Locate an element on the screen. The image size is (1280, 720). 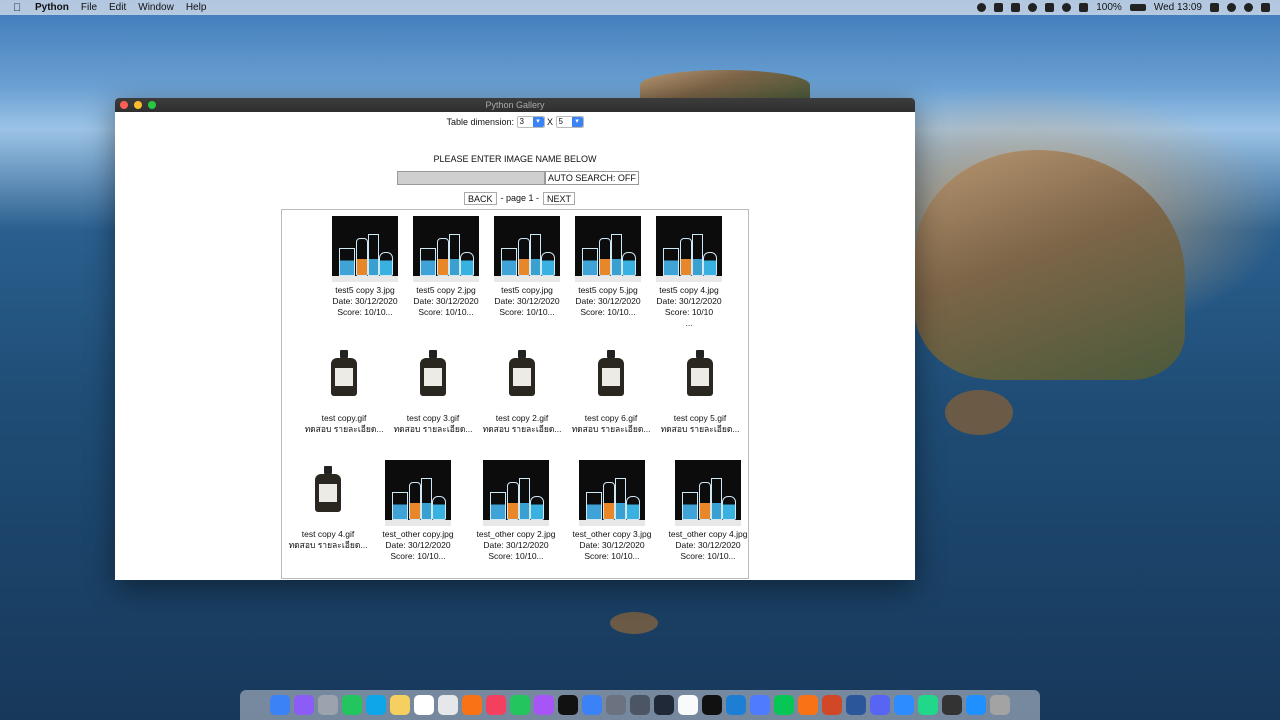
volume-icon is located at coordinates (1084, 7).